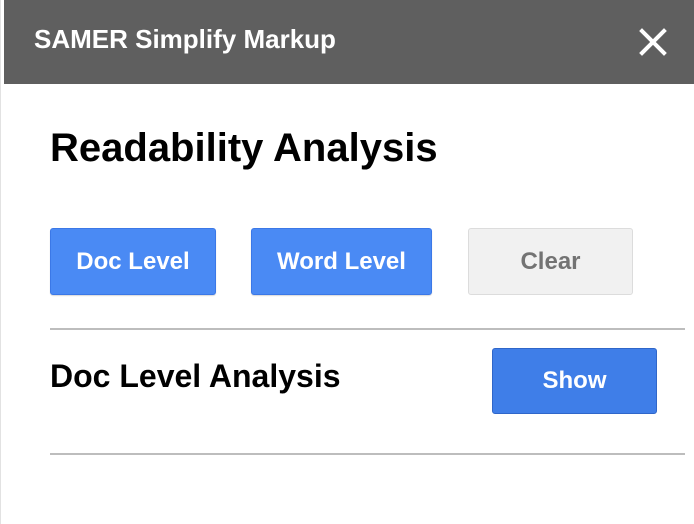  I want to click on divider-bottom, so click(367, 454).